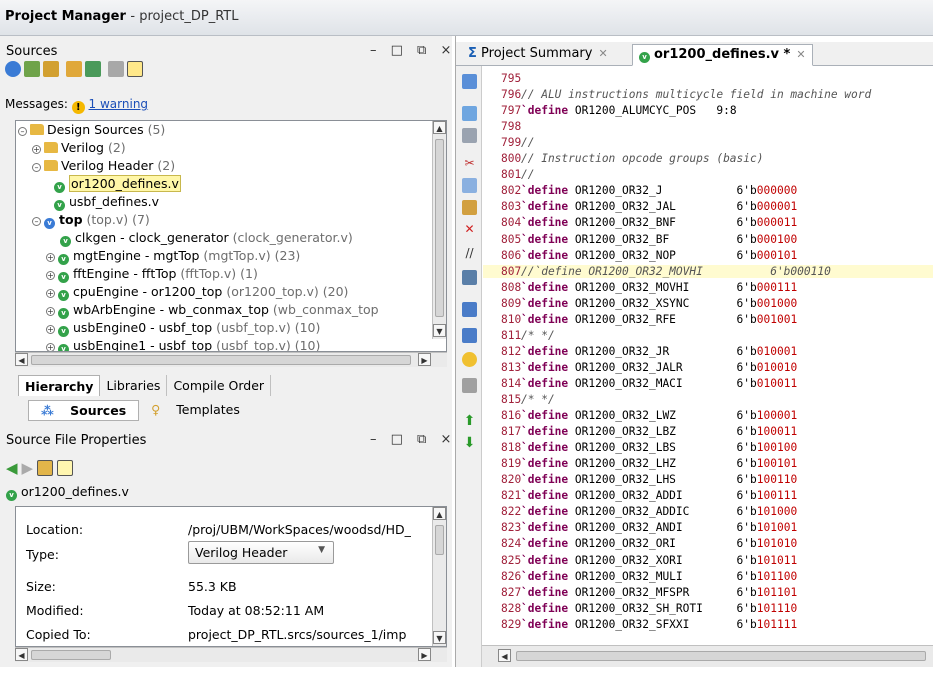 The width and height of the screenshot is (933, 686). What do you see at coordinates (469, 385) in the screenshot?
I see `language-templates-icon` at bounding box center [469, 385].